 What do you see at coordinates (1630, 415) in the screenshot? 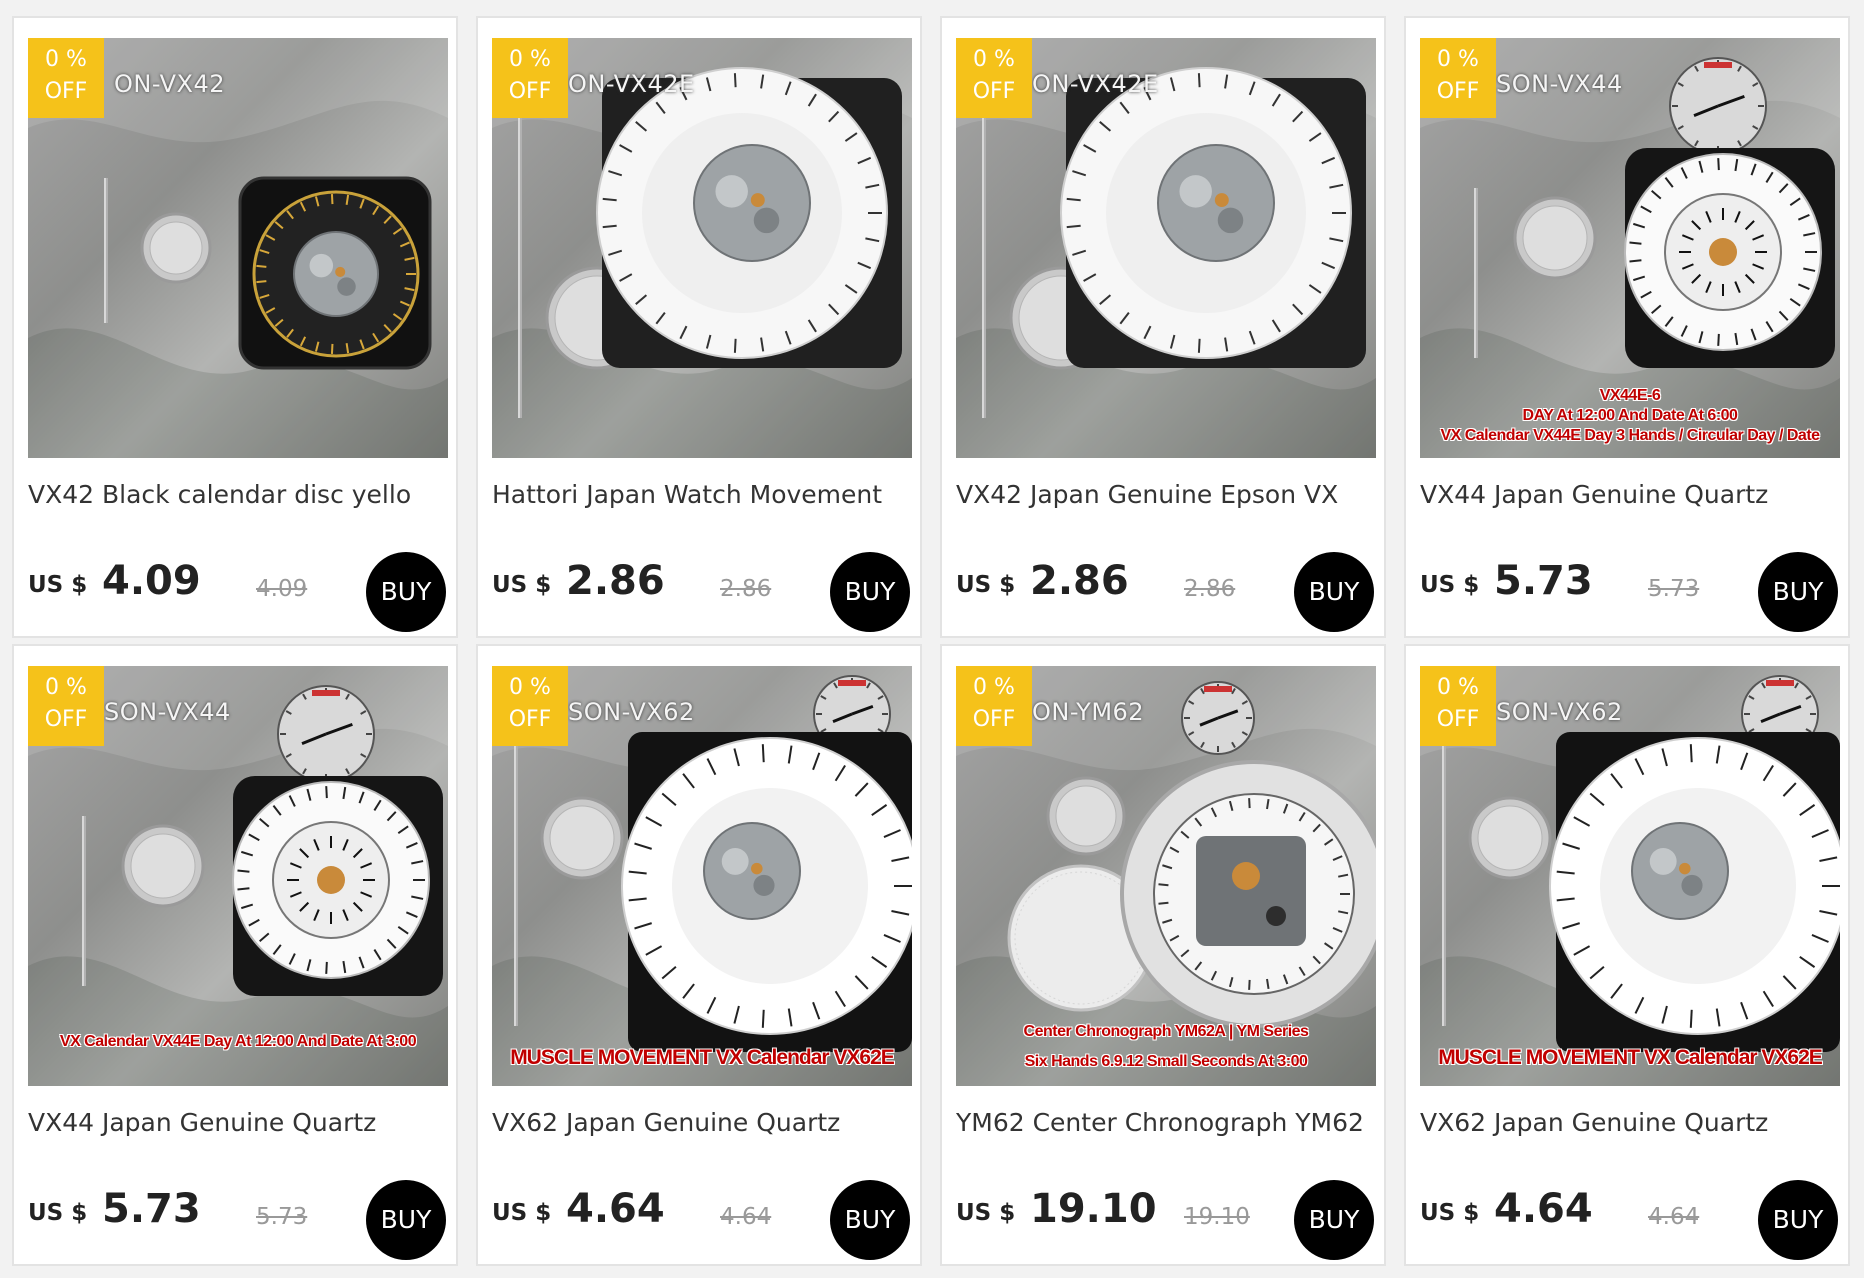
I see `image-caption: DAY At 12:00 And Date At 6:00` at bounding box center [1630, 415].